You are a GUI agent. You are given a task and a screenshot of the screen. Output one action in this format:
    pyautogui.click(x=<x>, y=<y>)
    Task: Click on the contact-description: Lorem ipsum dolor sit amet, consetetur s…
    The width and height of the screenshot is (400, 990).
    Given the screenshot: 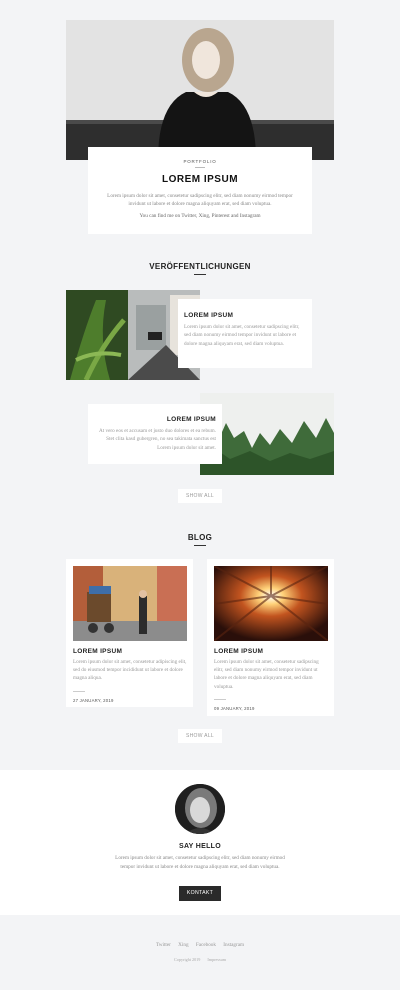 What is the action you would take?
    pyautogui.click(x=200, y=862)
    